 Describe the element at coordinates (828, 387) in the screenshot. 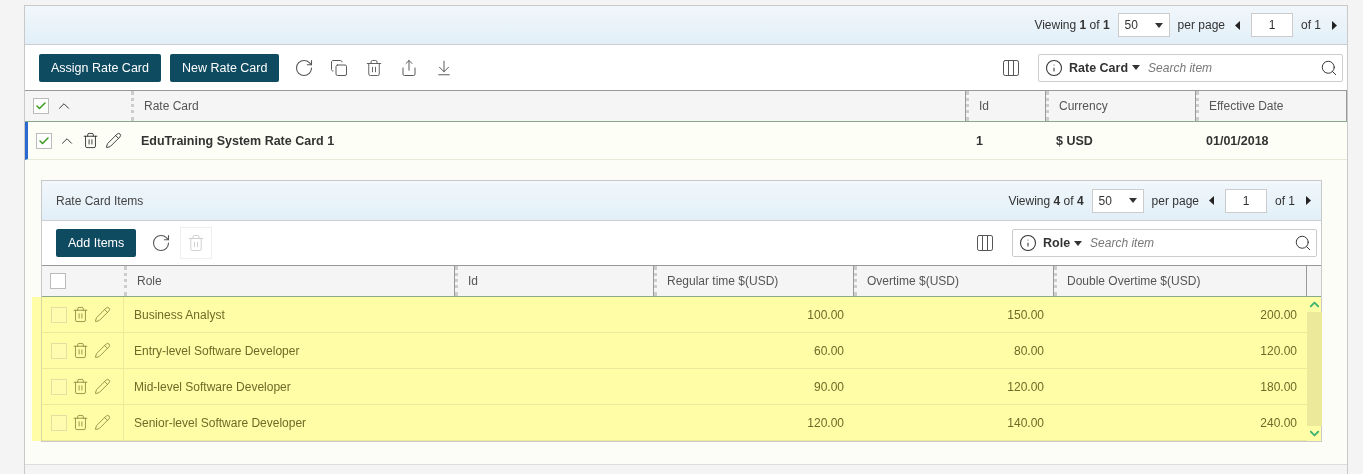

I see `table-cell-text: 90.00` at that location.